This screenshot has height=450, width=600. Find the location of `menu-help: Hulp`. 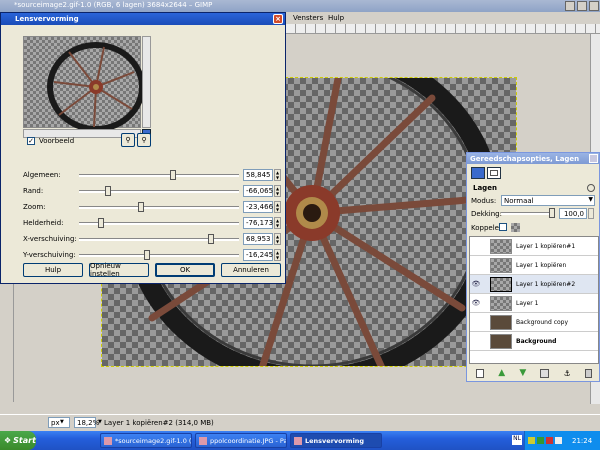

menu-help: Hulp is located at coordinates (336, 18).